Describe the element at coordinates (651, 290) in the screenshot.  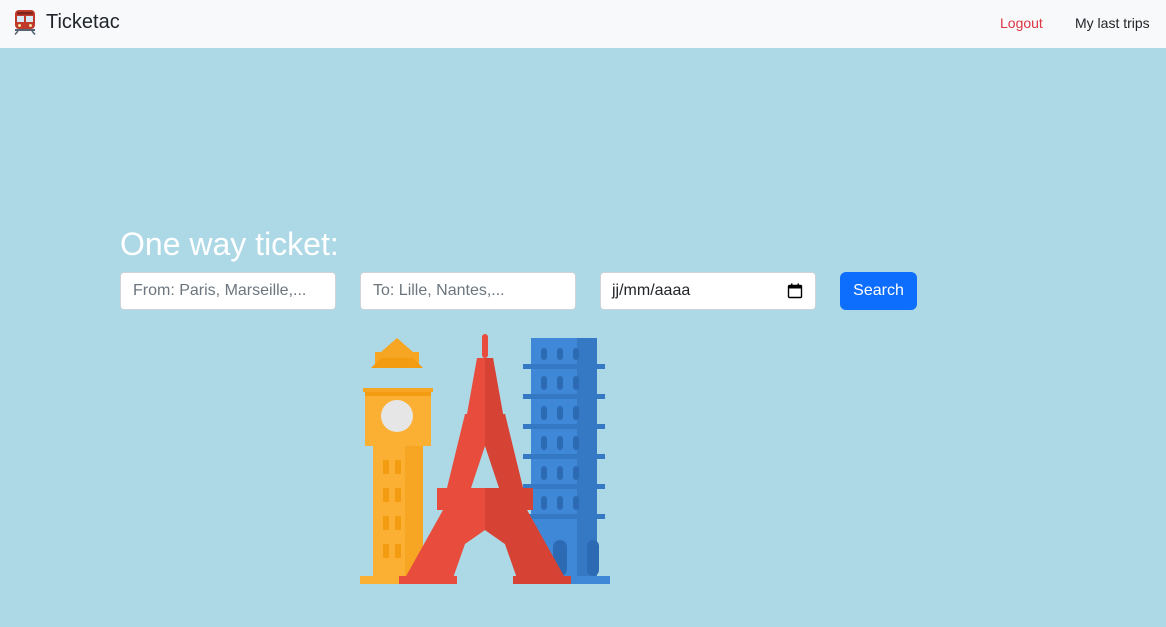
I see `date-placeholder: jj/mm/aaaa` at that location.